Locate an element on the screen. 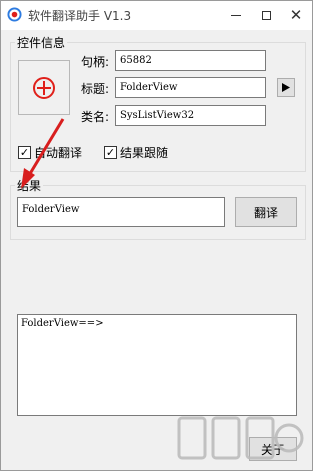 The height and width of the screenshot is (471, 320). annotation-arrow is located at coordinates (43, 153).